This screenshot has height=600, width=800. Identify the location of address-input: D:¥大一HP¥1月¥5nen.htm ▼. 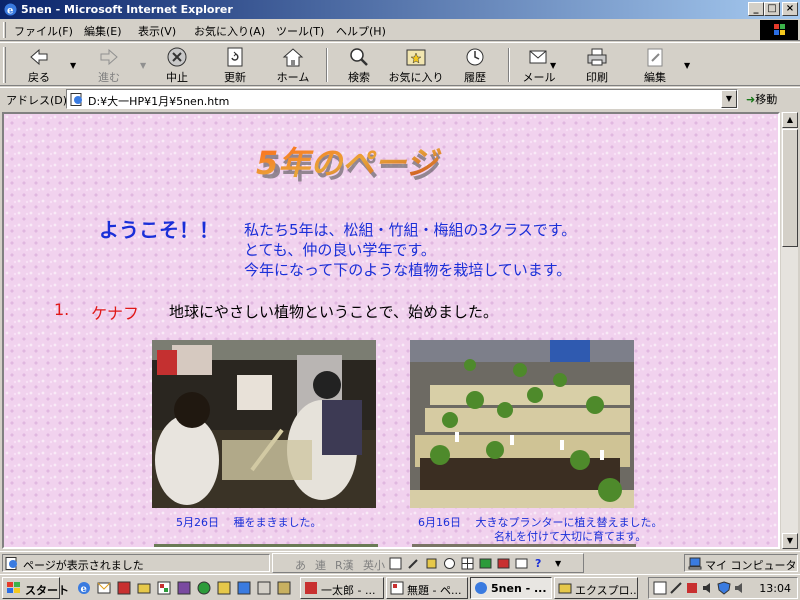
(402, 99).